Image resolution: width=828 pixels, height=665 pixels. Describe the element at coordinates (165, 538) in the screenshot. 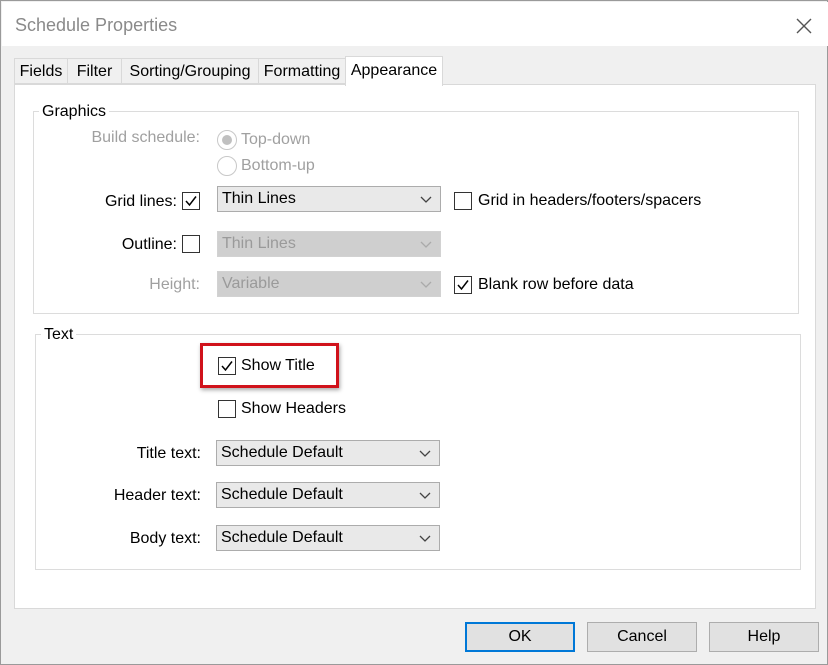

I see `body-text-label: Body text:` at that location.